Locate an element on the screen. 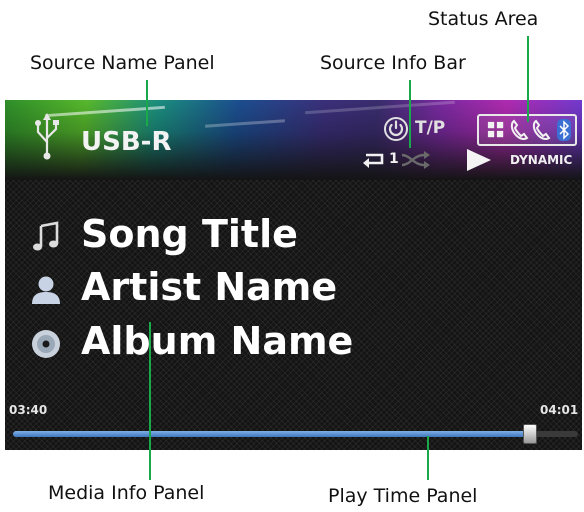 The image size is (584, 512). elapsed-time: 03:40 is located at coordinates (28, 410).